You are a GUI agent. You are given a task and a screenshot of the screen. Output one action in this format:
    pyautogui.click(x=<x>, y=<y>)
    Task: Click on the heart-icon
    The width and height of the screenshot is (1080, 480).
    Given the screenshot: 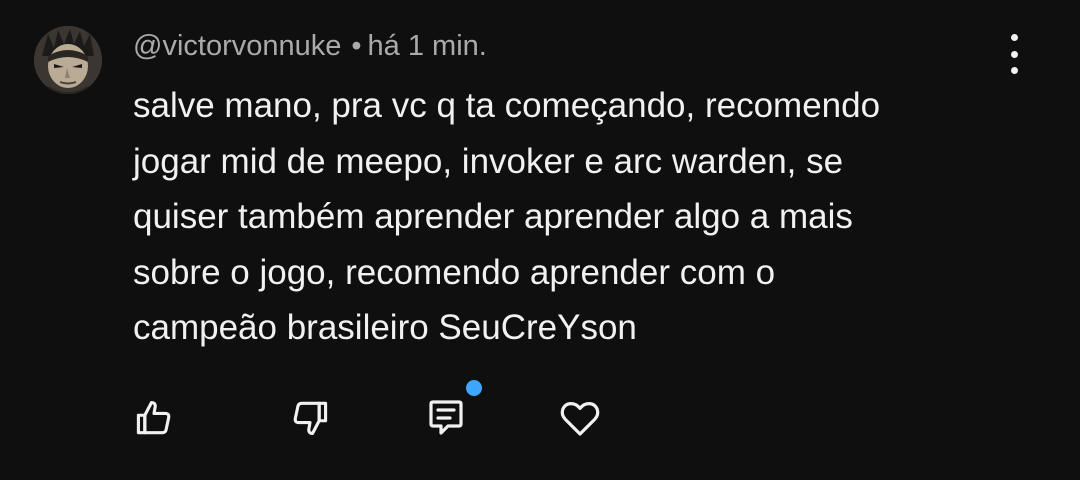 What is the action you would take?
    pyautogui.click(x=580, y=419)
    